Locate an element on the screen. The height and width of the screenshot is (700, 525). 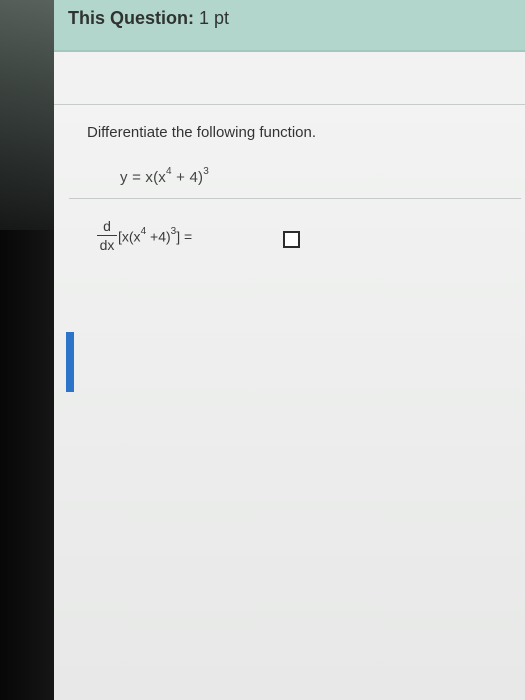
question-instruction: Differentiate the following function. is located at coordinates (202, 132).